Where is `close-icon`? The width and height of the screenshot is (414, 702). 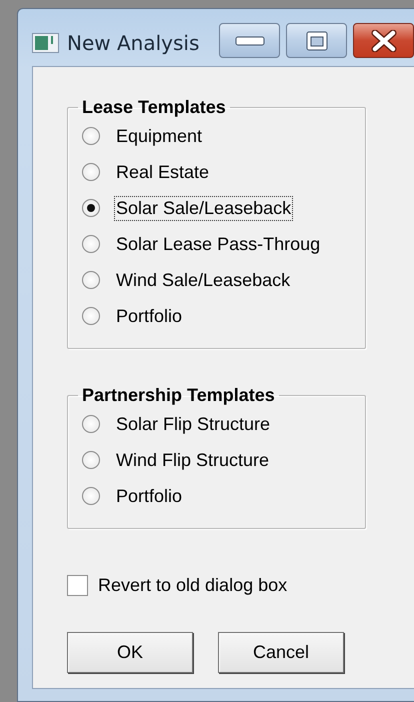
close-icon is located at coordinates (383, 41).